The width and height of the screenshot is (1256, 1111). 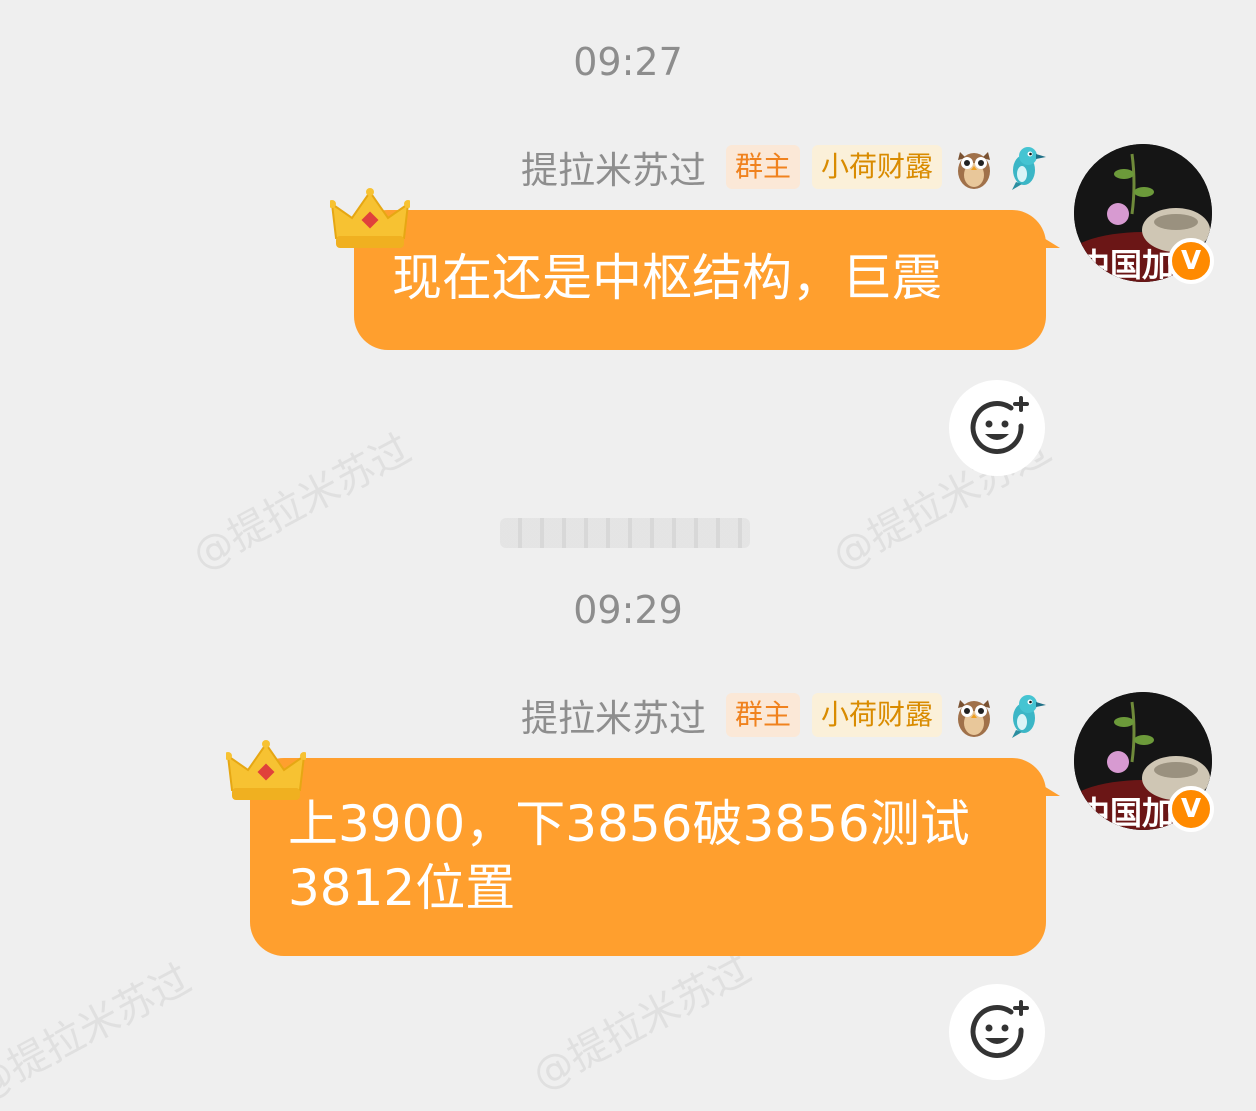 What do you see at coordinates (628, 62) in the screenshot?
I see `timestamp: 09:27` at bounding box center [628, 62].